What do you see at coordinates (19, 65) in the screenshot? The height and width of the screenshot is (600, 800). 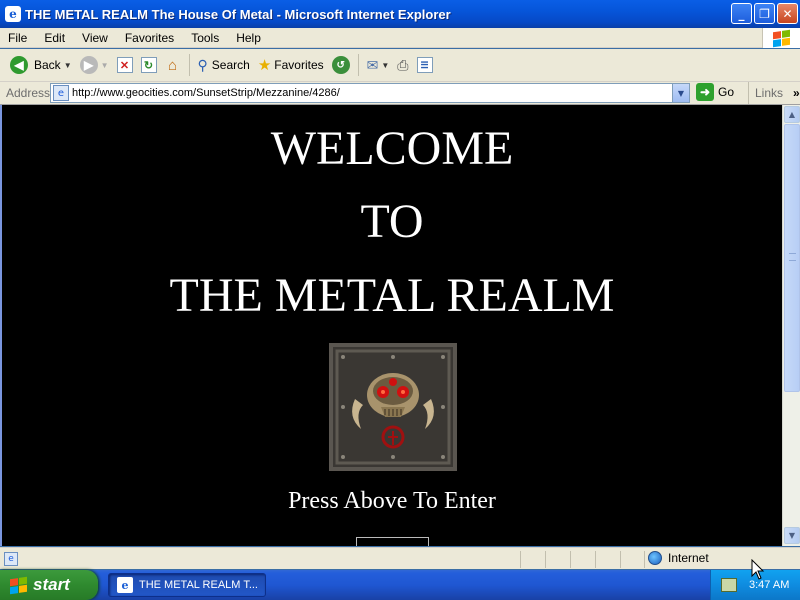 I see `back-arrow-icon: ◀` at bounding box center [19, 65].